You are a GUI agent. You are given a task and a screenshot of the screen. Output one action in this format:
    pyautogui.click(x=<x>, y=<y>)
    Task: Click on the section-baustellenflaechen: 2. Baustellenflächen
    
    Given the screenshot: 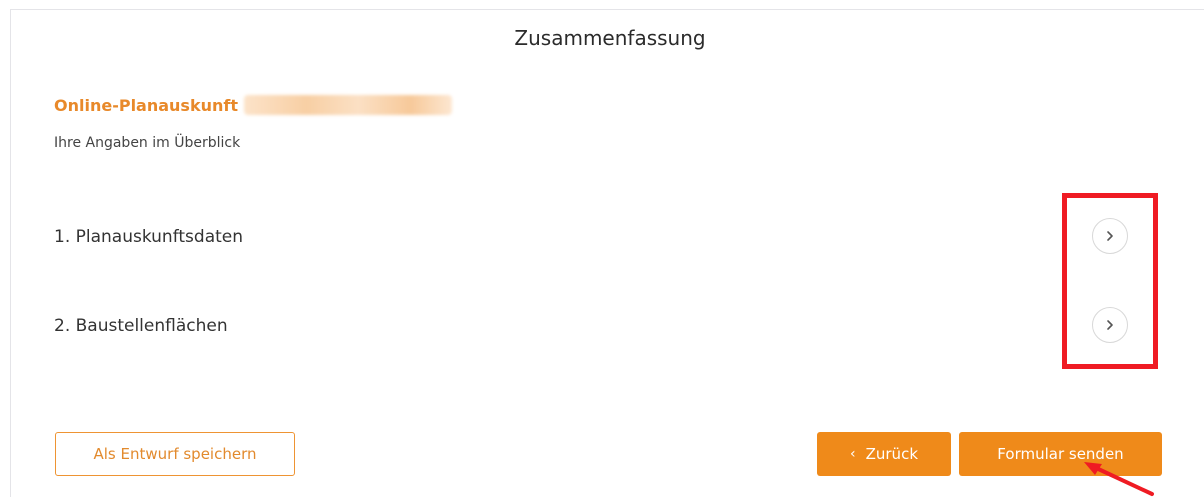 What is the action you would take?
    pyautogui.click(x=604, y=327)
    